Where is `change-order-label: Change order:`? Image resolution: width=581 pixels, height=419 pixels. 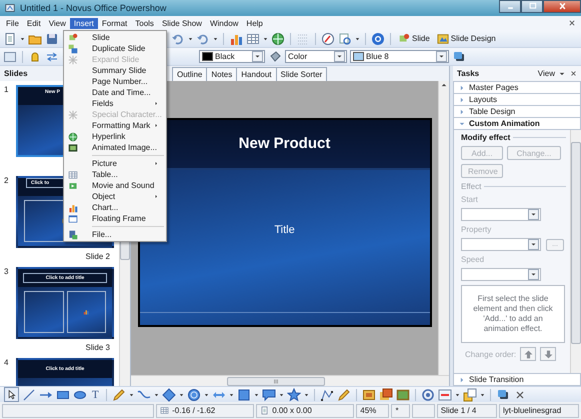
change-order-label: Change order: is located at coordinates (490, 354).